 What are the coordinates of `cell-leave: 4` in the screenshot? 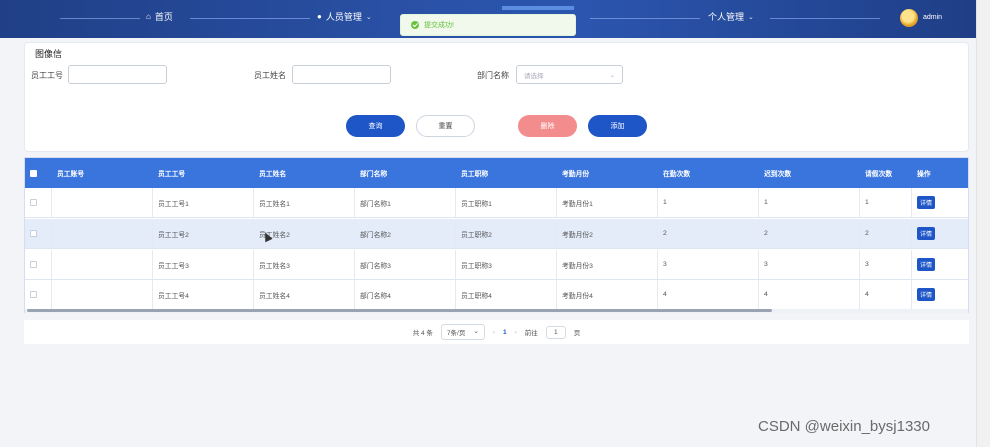 It's located at (886, 294).